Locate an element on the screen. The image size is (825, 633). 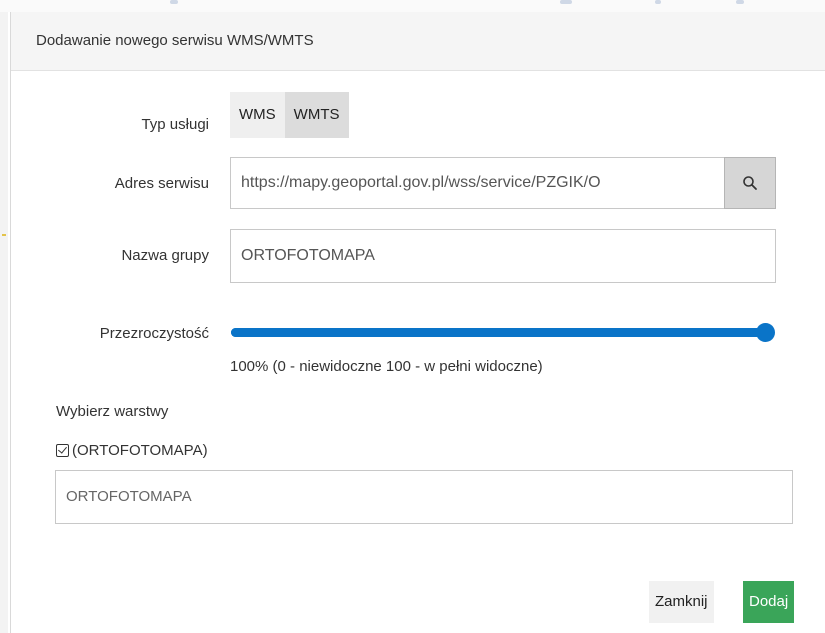
opacity-slider-fill is located at coordinates (498, 332).